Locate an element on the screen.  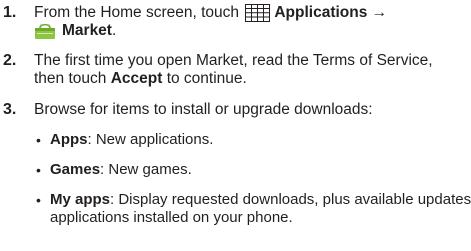
bullet-label: Games is located at coordinates (75, 169).